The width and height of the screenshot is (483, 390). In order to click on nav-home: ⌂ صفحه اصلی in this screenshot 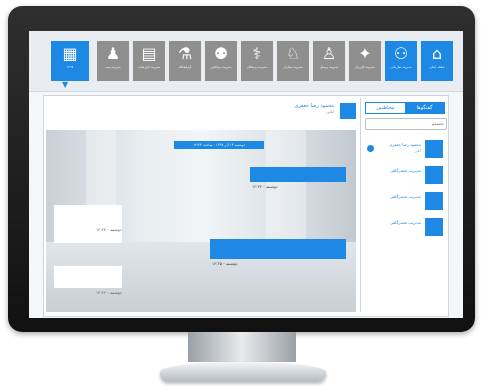, I will do `click(437, 61)`.